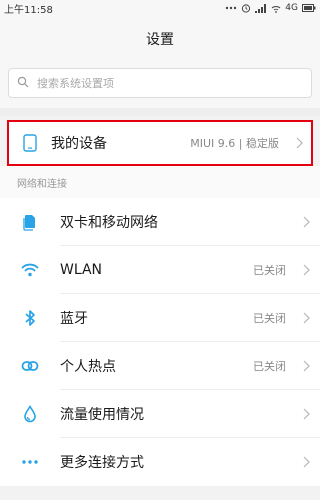  Describe the element at coordinates (160, 414) in the screenshot. I see `settings-item-data-usage: 流量使用情况` at that location.